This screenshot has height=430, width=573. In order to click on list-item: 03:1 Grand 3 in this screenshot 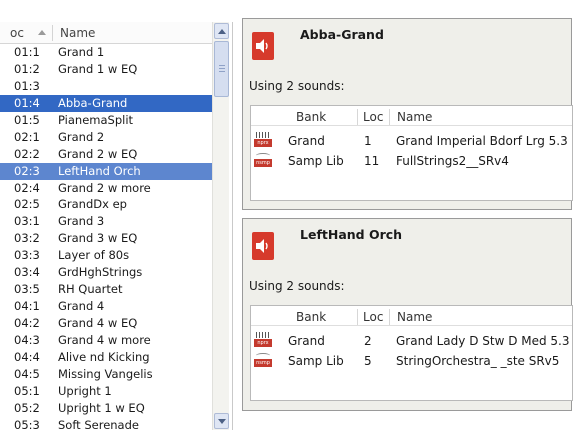, I will do `click(106, 221)`.